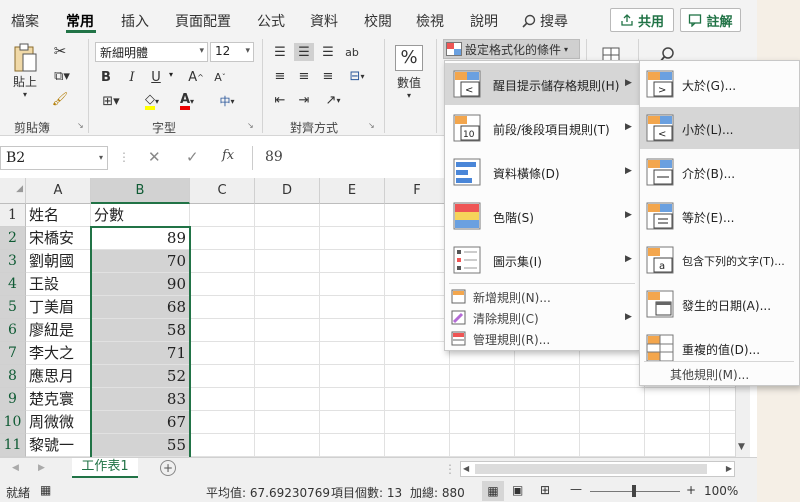 Image resolution: width=800 pixels, height=502 pixels. Describe the element at coordinates (13, 261) in the screenshot. I see `row-header: 3` at that location.